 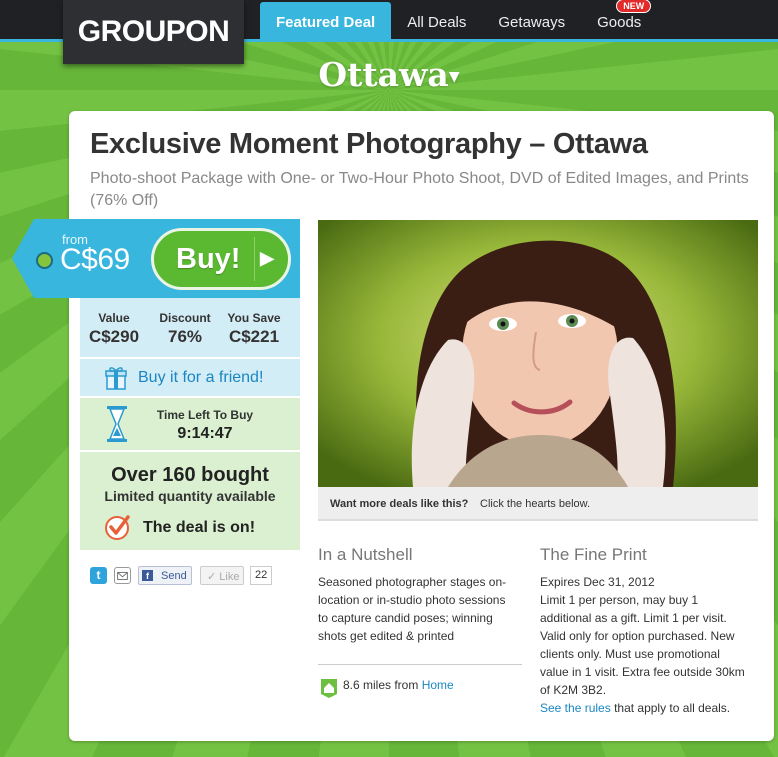 What do you see at coordinates (573, 690) in the screenshot?
I see `fine-print-line: of K2M 3B2.` at bounding box center [573, 690].